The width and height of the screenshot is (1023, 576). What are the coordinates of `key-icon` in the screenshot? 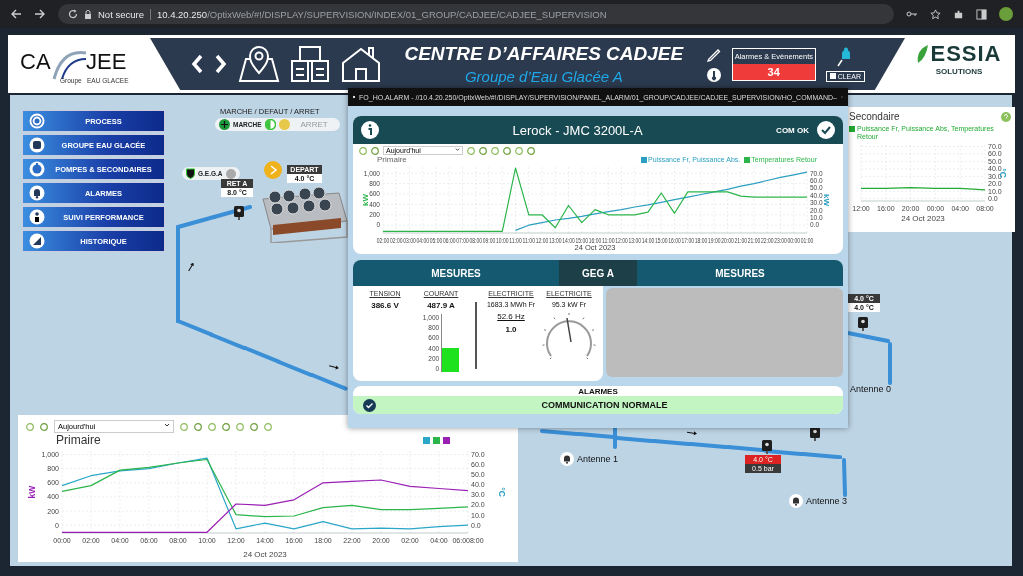 It's located at (912, 14).